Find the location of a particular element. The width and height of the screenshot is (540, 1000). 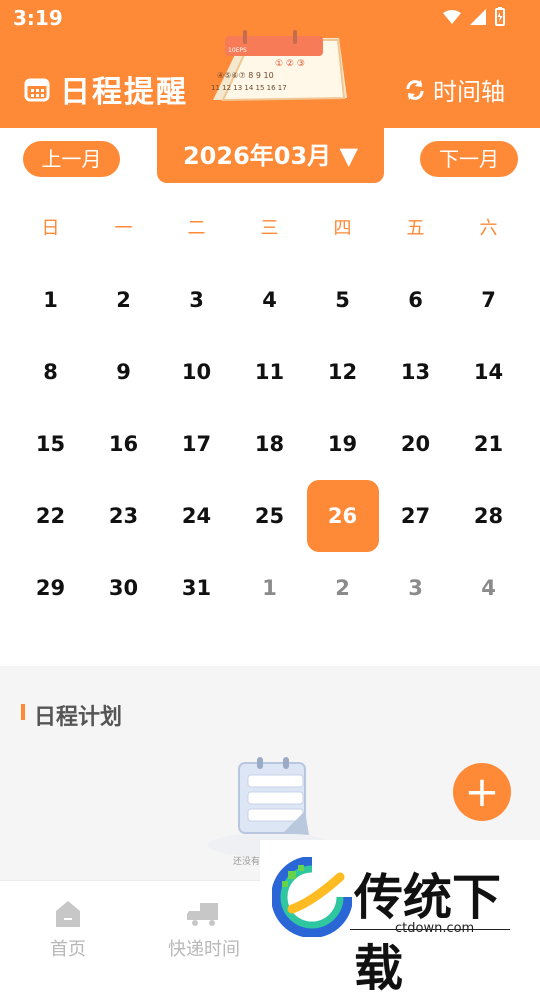

calendar-day: 28 is located at coordinates (488, 516).